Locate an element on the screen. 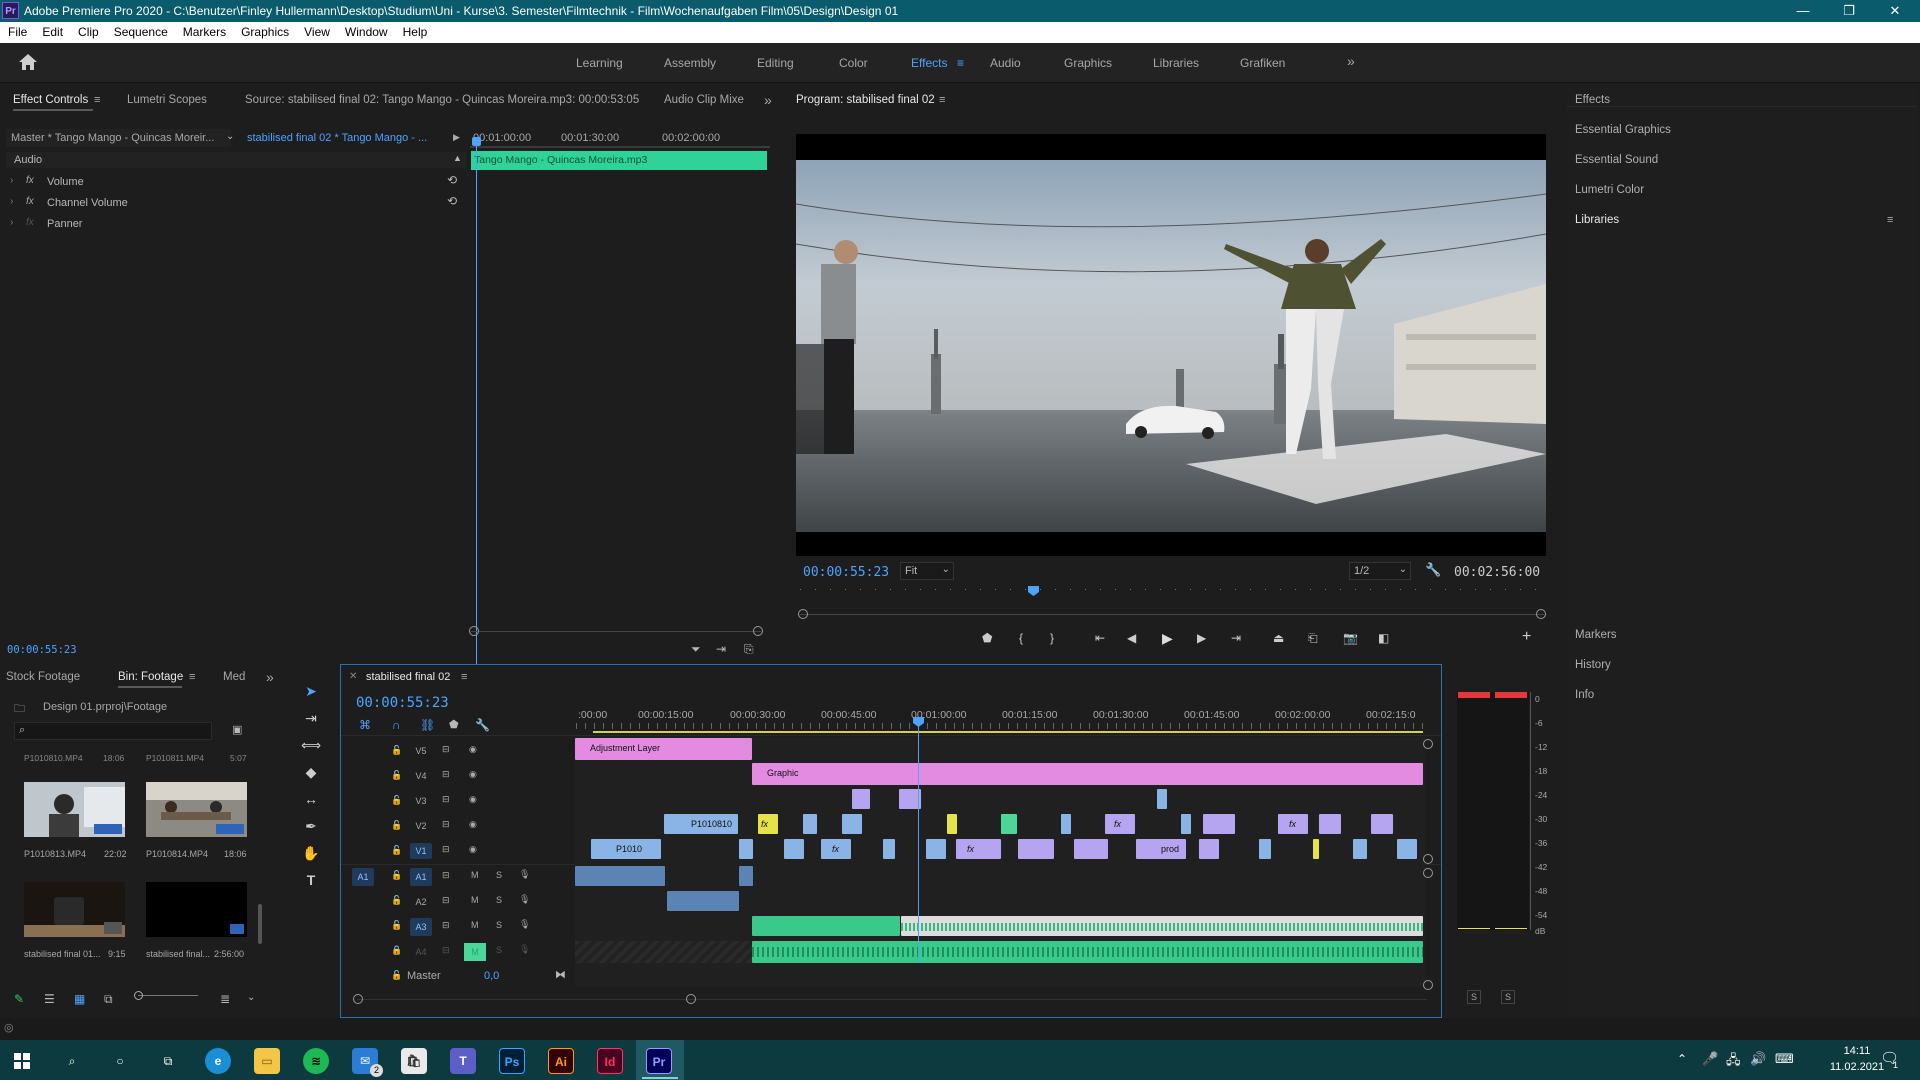 This screenshot has height=1080, width=1920. menu-window: Window is located at coordinates (366, 30).